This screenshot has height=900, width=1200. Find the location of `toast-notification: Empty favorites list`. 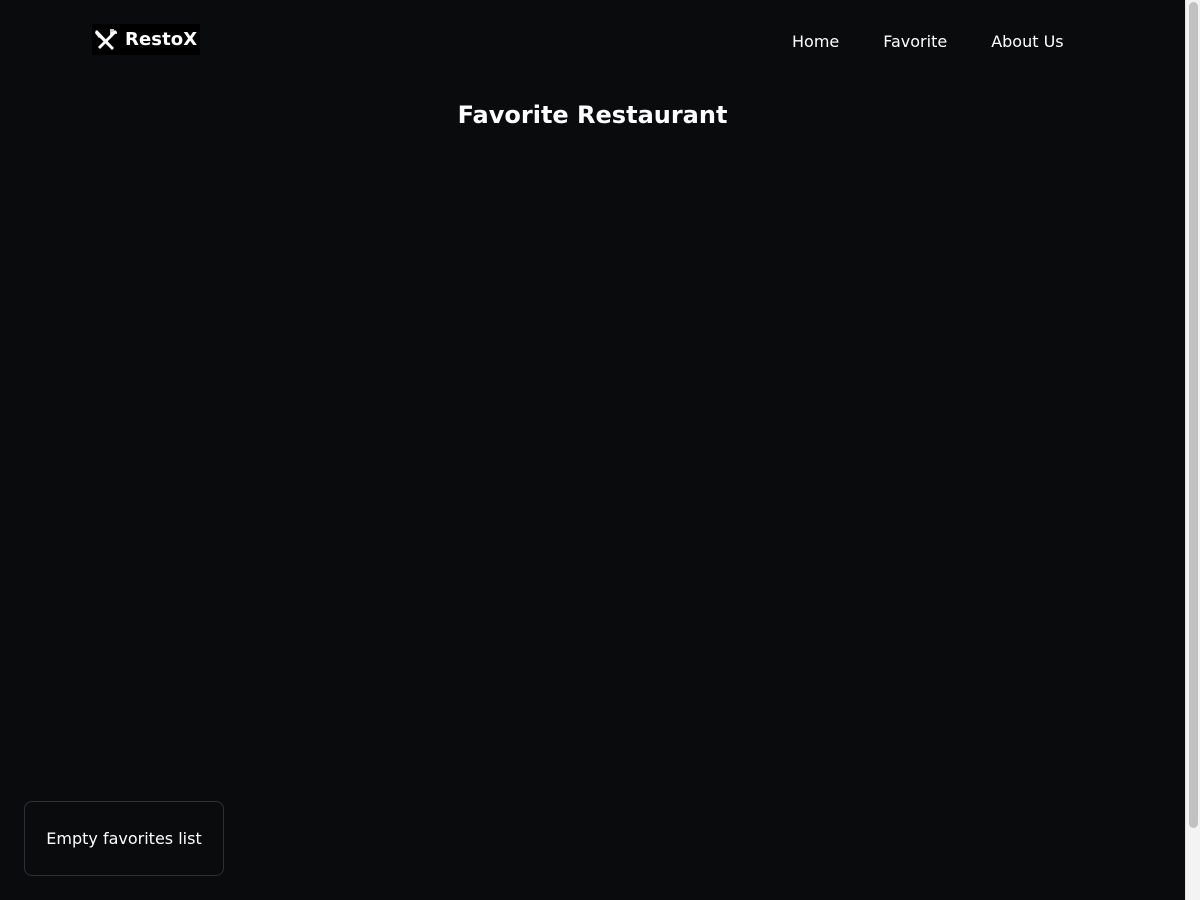

toast-notification: Empty favorites list is located at coordinates (124, 838).